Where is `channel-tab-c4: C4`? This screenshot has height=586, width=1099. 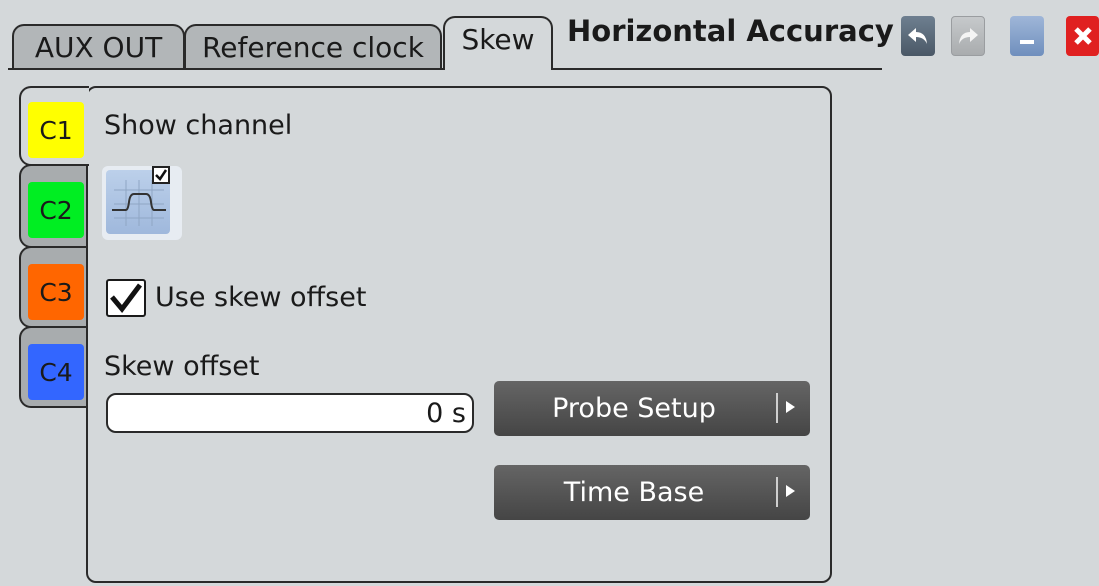
channel-tab-c4: C4 is located at coordinates (53, 367).